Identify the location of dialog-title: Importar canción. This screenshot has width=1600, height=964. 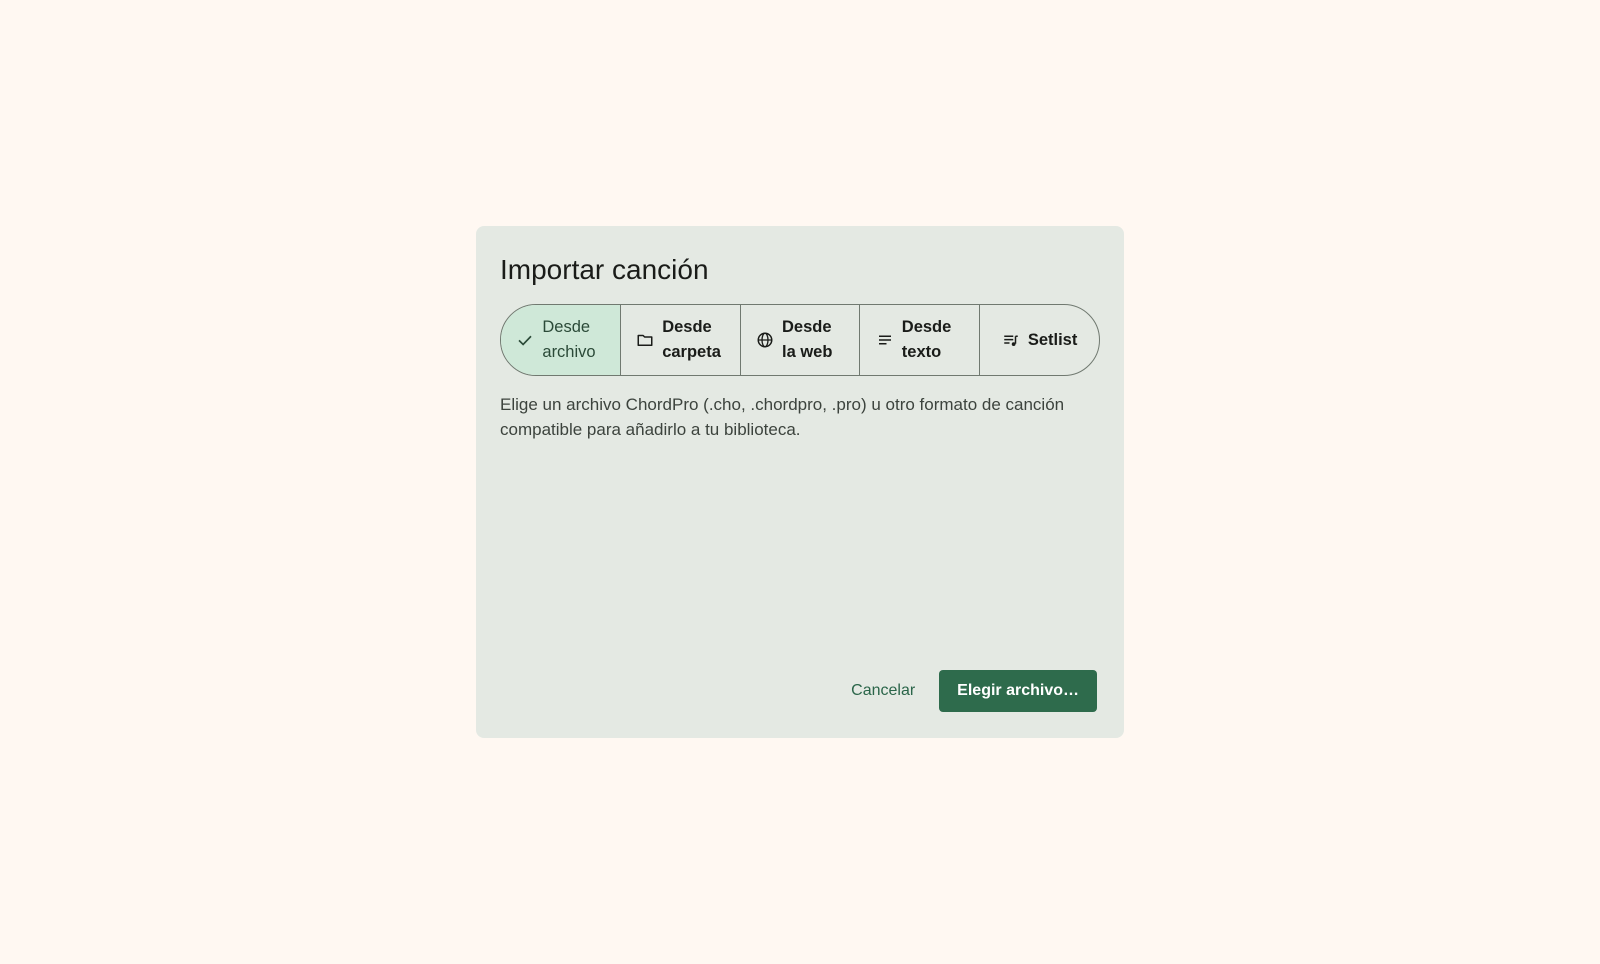
(604, 269).